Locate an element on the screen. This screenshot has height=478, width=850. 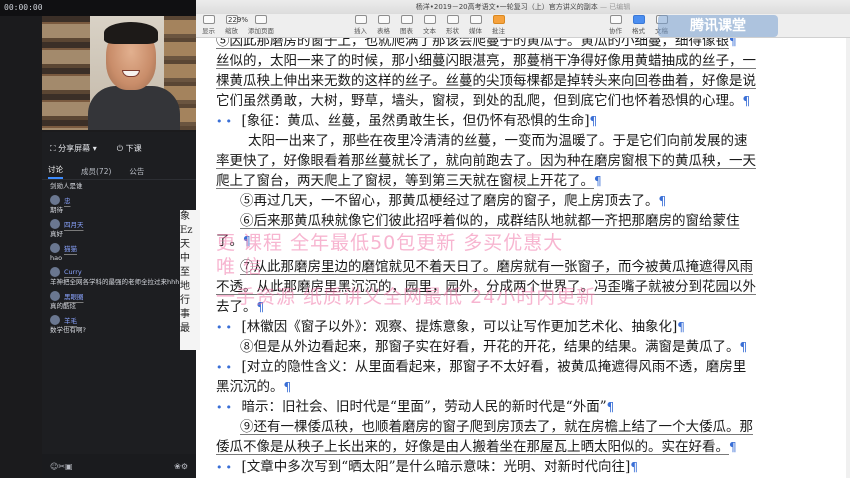
background-doc-char: 地 is located at coordinates (185, 286).